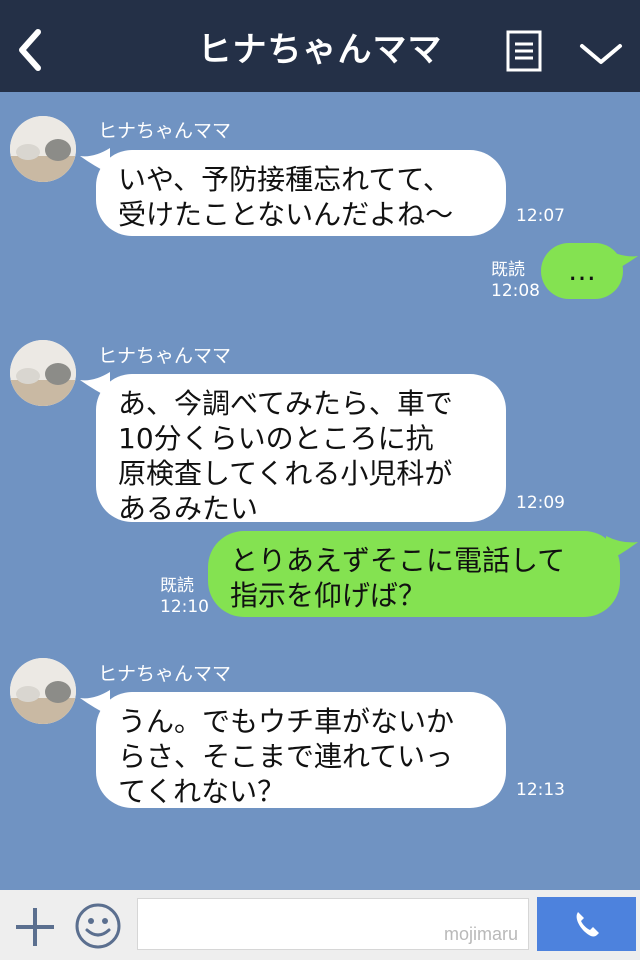 The height and width of the screenshot is (960, 640). I want to click on message-time: 12:08, so click(515, 291).